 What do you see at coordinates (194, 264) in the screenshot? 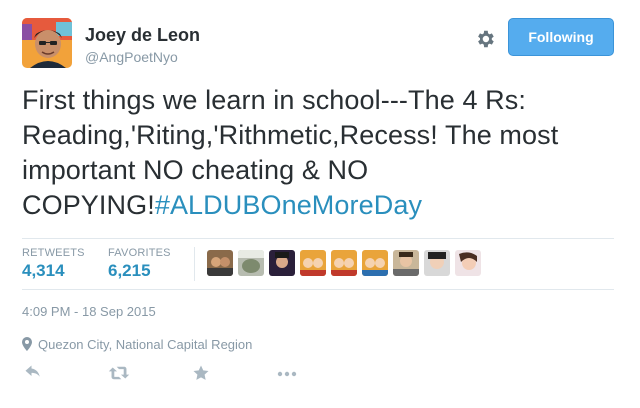
I see `stats-divider` at bounding box center [194, 264].